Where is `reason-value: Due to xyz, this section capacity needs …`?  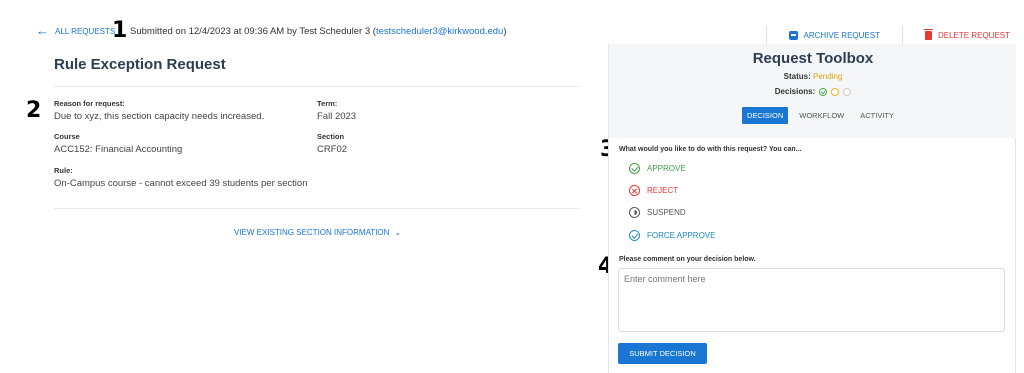
reason-value: Due to xyz, this section capacity needs … is located at coordinates (159, 116).